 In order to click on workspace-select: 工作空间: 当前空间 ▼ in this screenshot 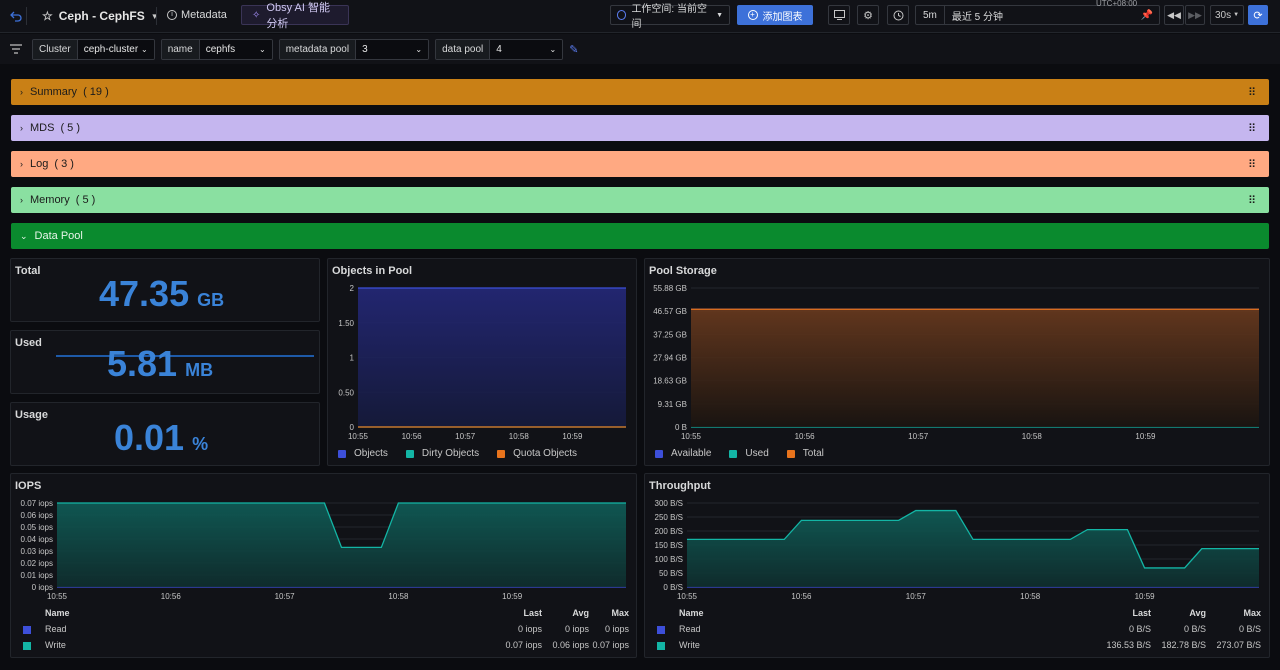, I will do `click(670, 17)`.